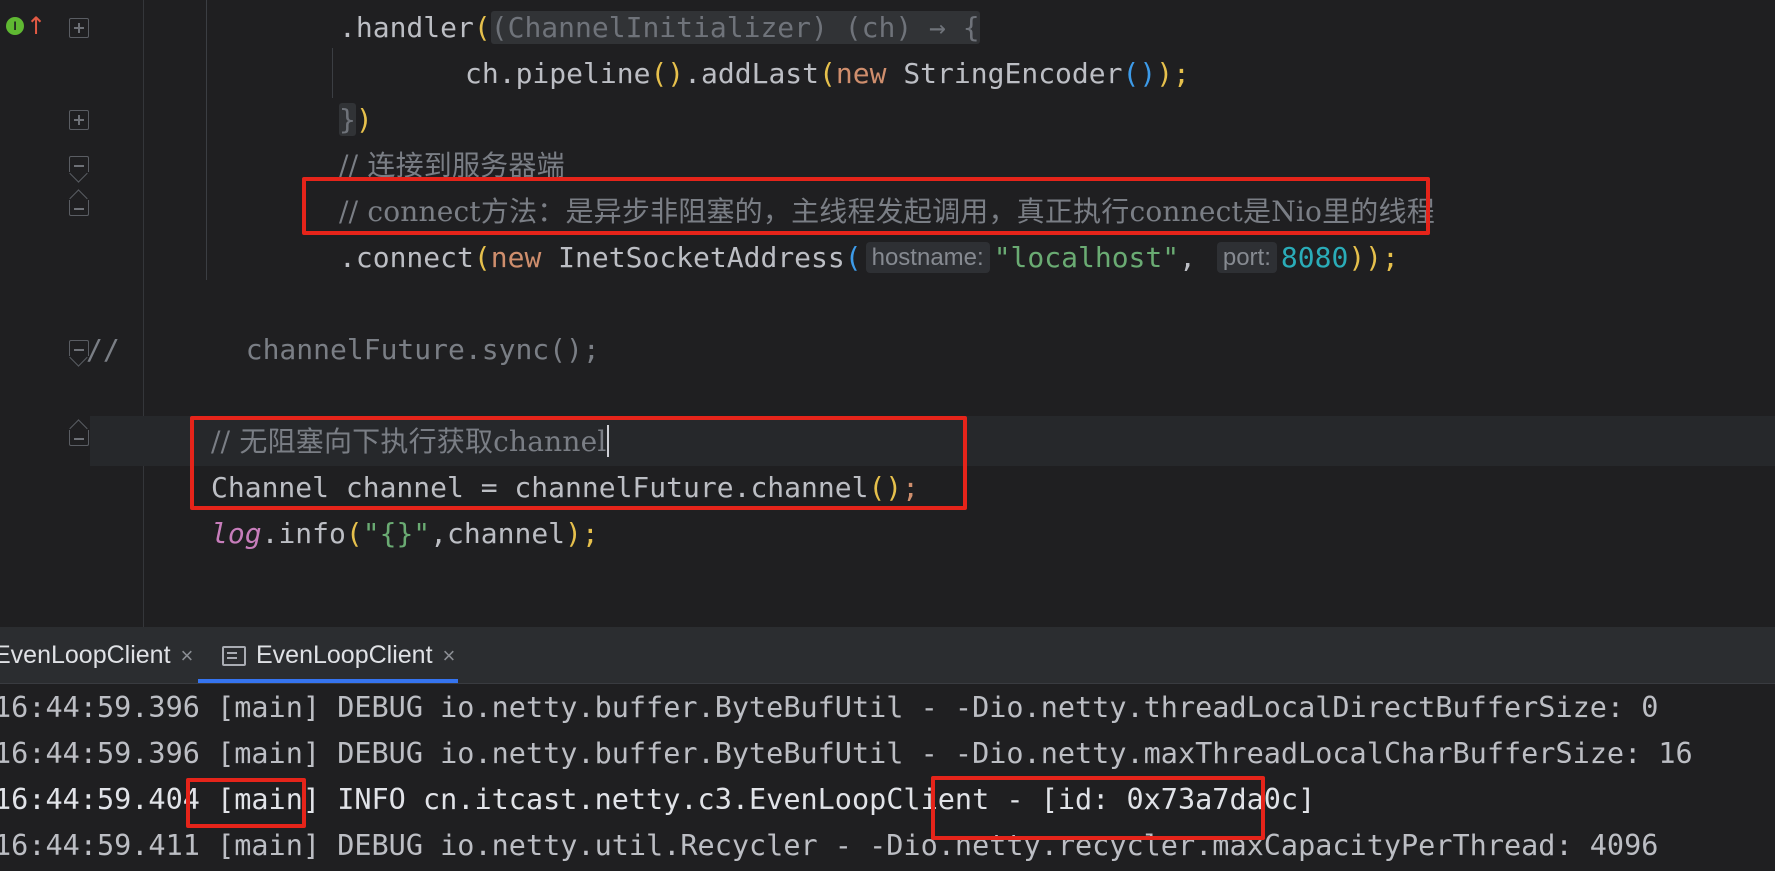 Image resolution: width=1775 pixels, height=871 pixels. What do you see at coordinates (1013, 73) in the screenshot?
I see `token-class: StringEncoder` at bounding box center [1013, 73].